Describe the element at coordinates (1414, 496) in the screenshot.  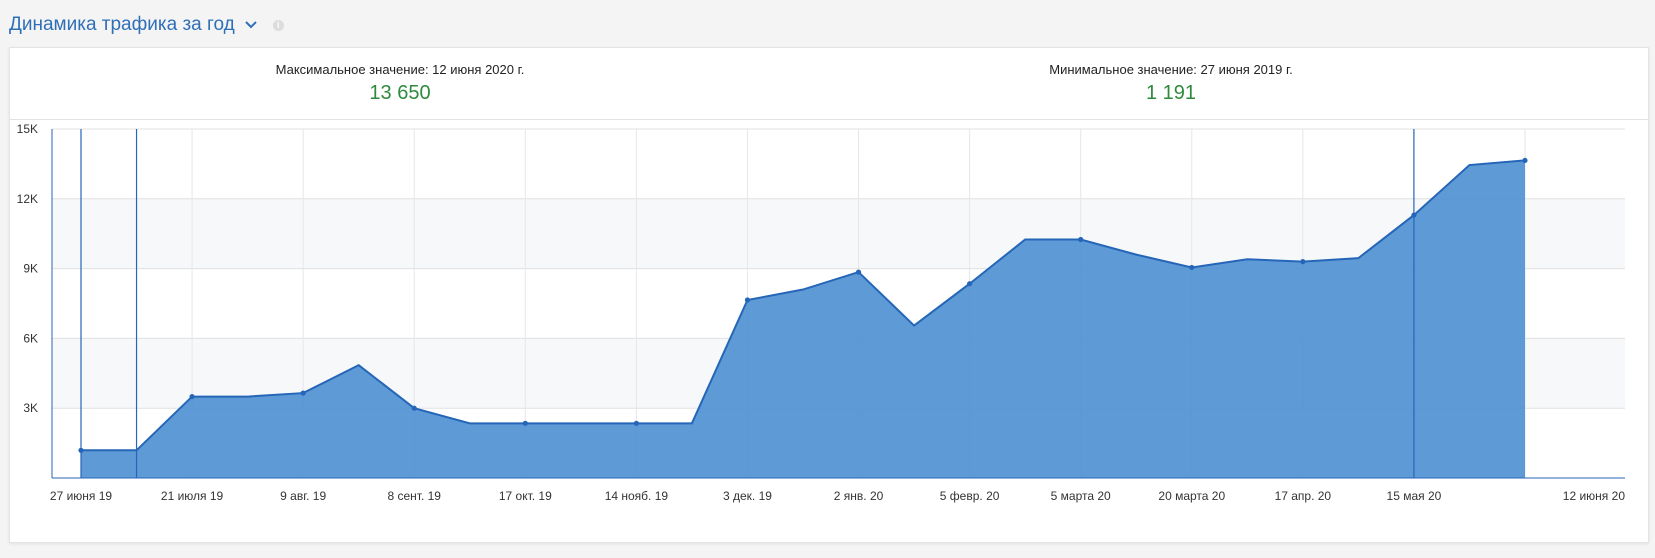
I see `x-tick-label: 15 мая 20` at that location.